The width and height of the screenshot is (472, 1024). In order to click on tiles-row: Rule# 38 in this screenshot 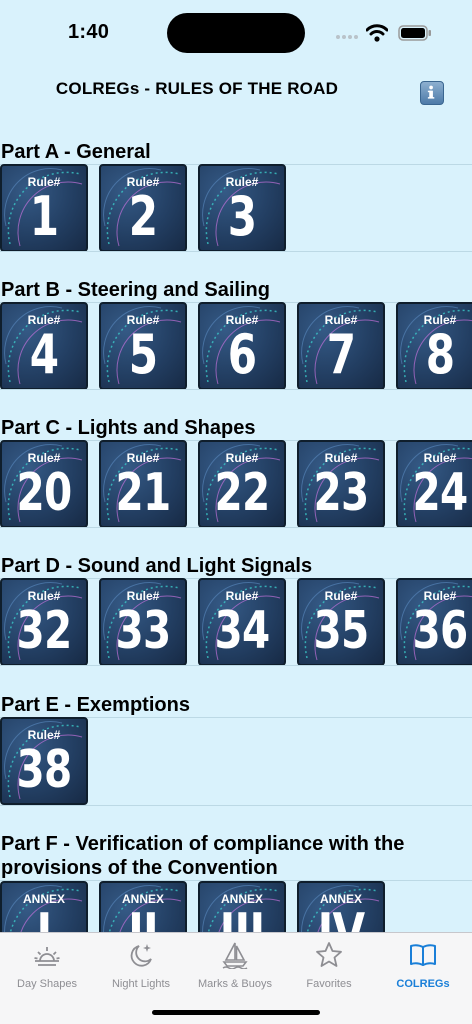, I will do `click(236, 761)`.